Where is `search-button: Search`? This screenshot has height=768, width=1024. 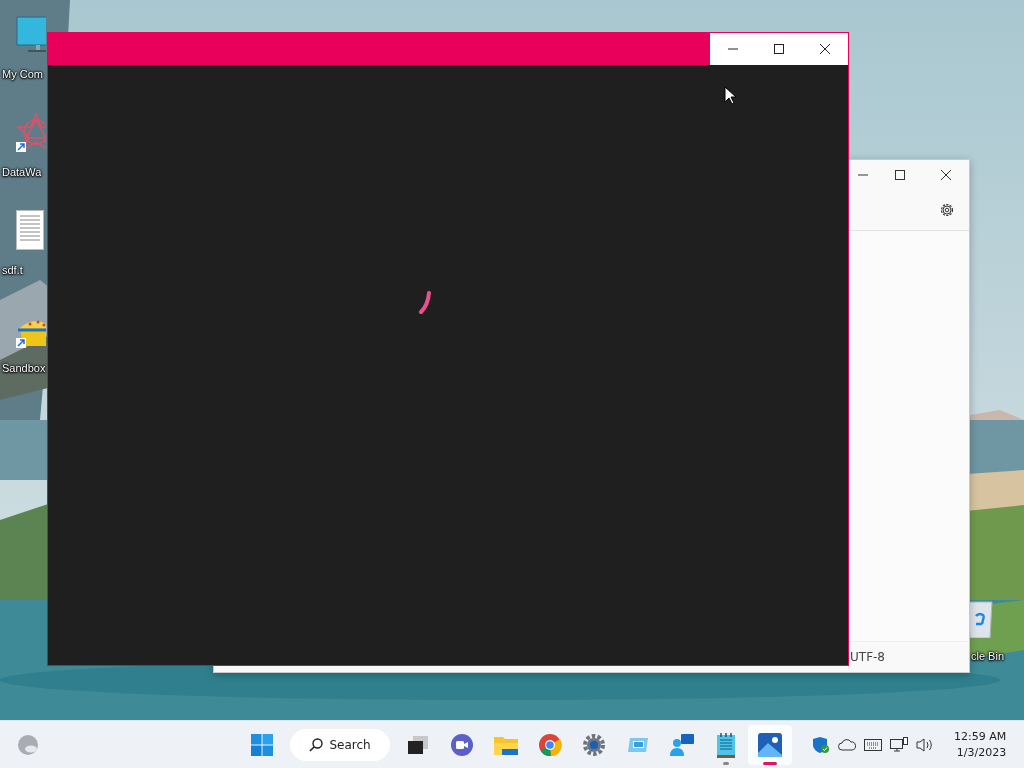 search-button: Search is located at coordinates (340, 745).